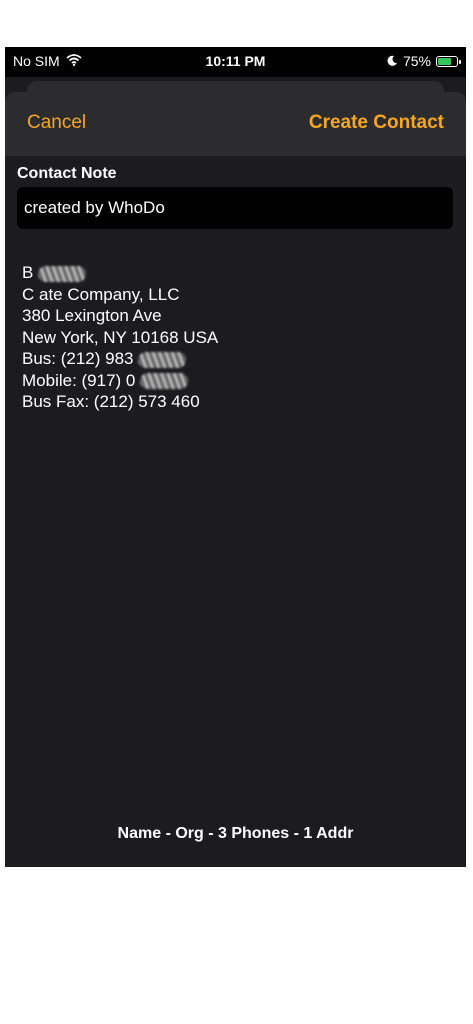 The image size is (473, 1024). What do you see at coordinates (79, 380) in the screenshot?
I see `contact-mobile-phone: Mobile: (917) 0` at bounding box center [79, 380].